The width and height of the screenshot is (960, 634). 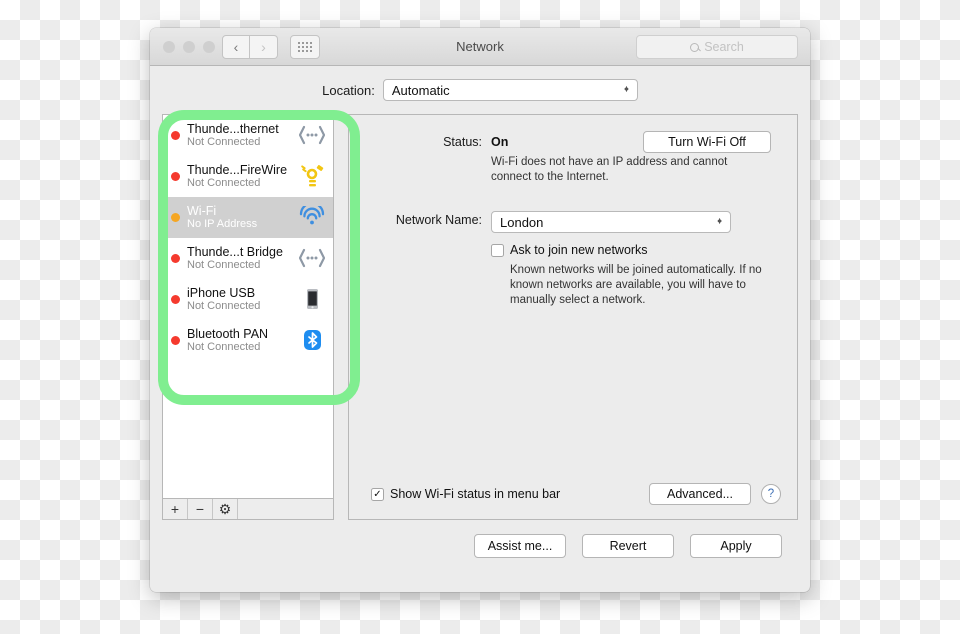 I want to click on ask-join-spacer, so click(x=420, y=275).